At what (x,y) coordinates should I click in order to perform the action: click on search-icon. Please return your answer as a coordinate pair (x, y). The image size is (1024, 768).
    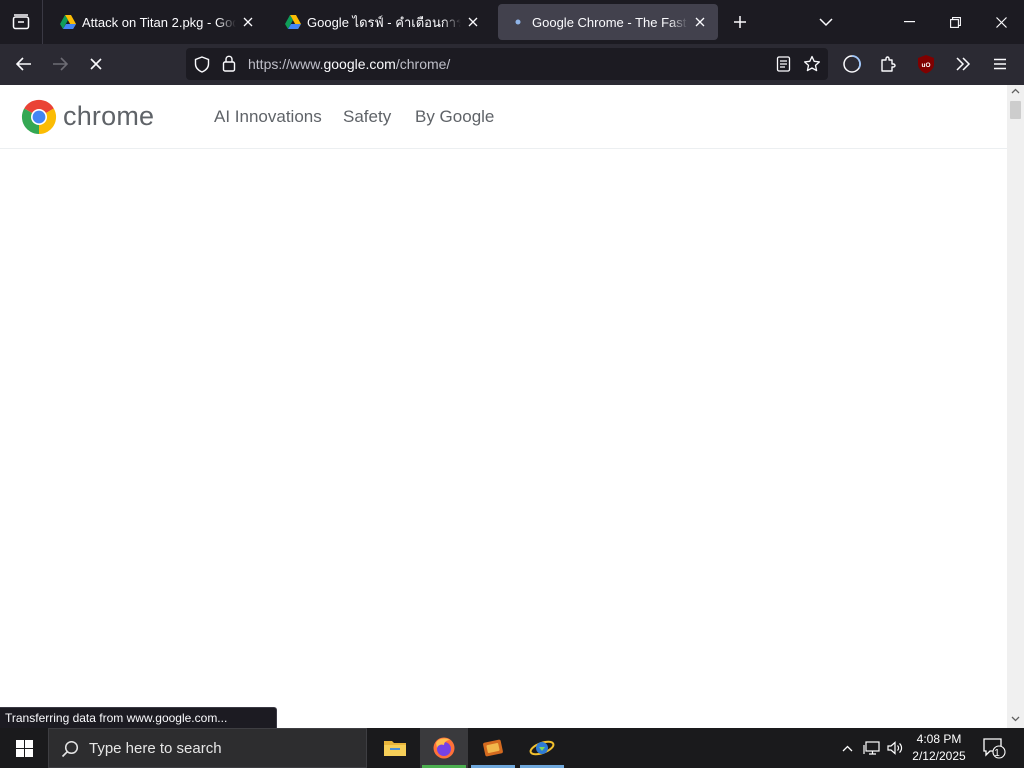
    Looking at the image, I should click on (70, 749).